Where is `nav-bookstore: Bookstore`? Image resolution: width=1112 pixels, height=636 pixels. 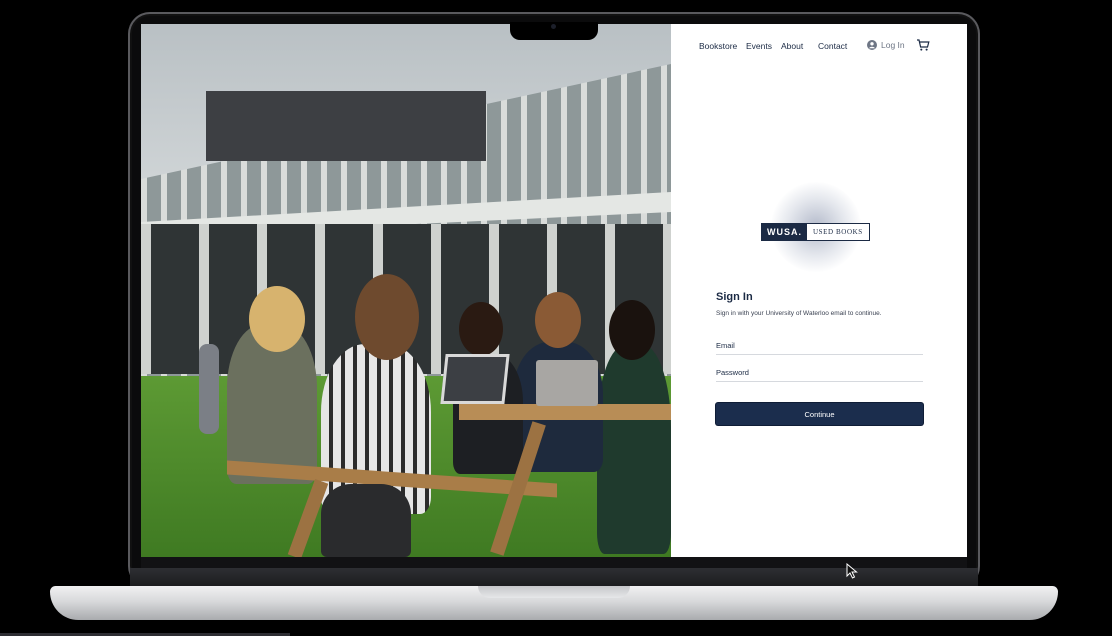
nav-bookstore: Bookstore is located at coordinates (718, 46).